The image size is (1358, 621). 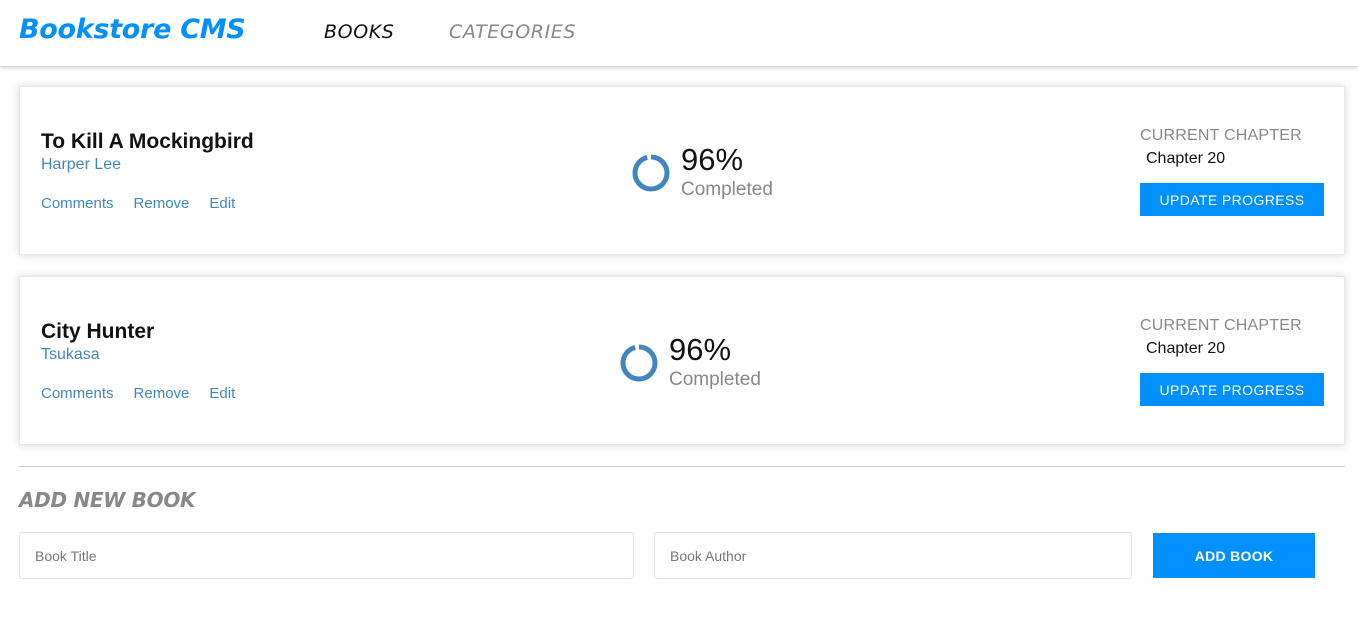 I want to click on nav-categories: CATEGORIES, so click(x=512, y=32).